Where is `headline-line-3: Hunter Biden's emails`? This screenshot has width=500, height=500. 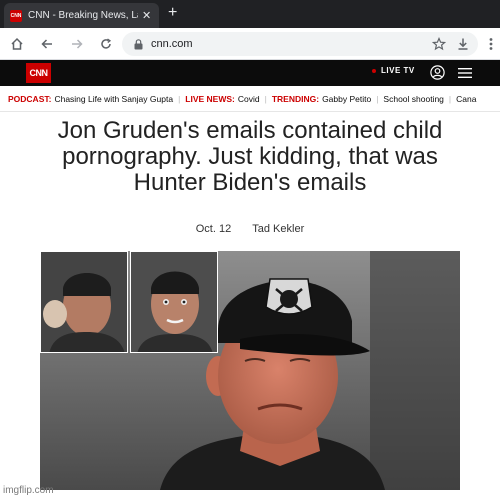 headline-line-3: Hunter Biden's emails is located at coordinates (250, 182).